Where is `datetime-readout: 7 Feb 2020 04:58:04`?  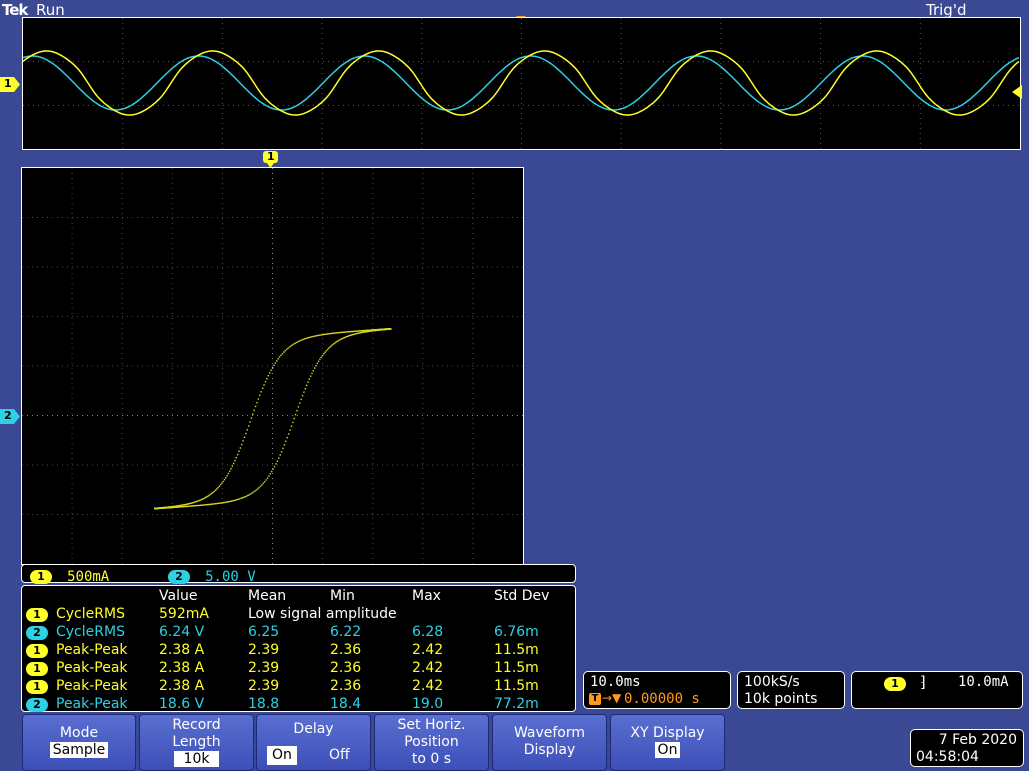
datetime-readout: 7 Feb 2020 04:58:04 is located at coordinates (967, 748).